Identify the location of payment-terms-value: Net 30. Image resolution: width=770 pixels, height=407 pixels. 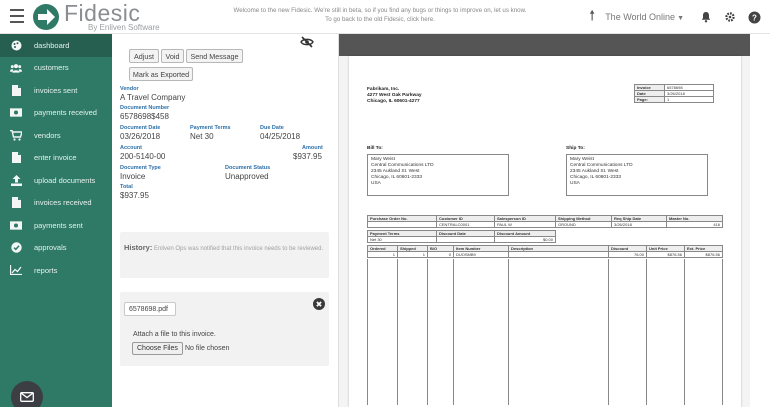
(202, 136).